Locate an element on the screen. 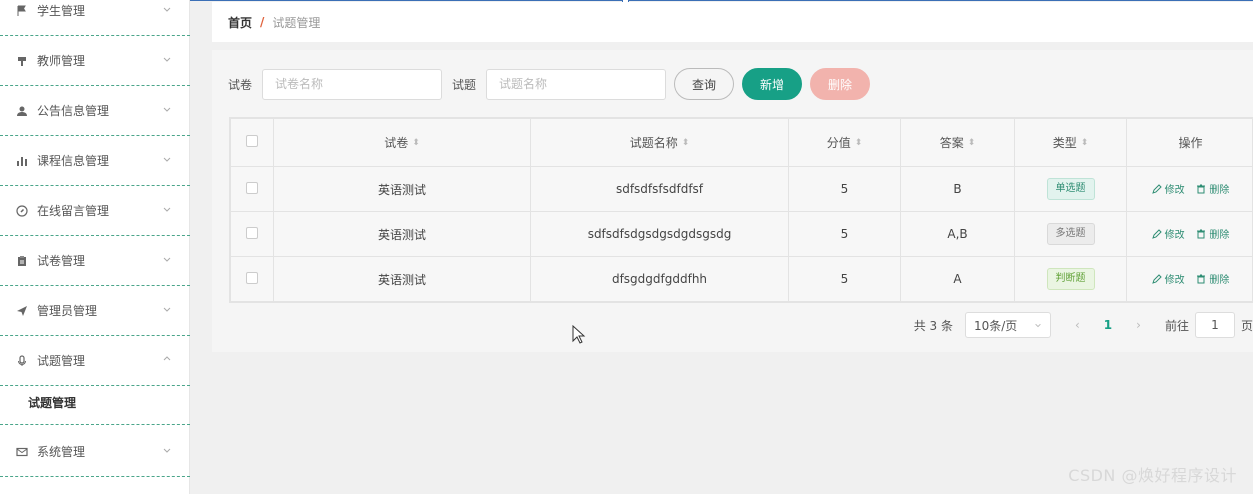 This screenshot has height=494, width=1253. sidebar-item-label: 试卷管理 is located at coordinates (61, 261).